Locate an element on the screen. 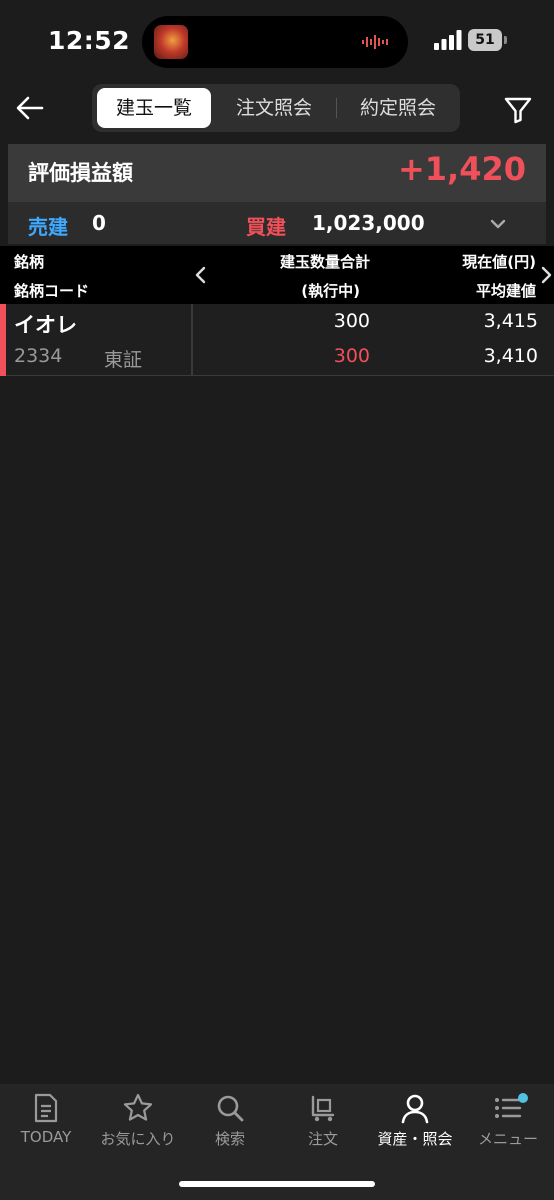 This screenshot has height=1200, width=554. position-summary: 評価損益額 +1,420 売建 0 買建 1,023,000 is located at coordinates (277, 194).